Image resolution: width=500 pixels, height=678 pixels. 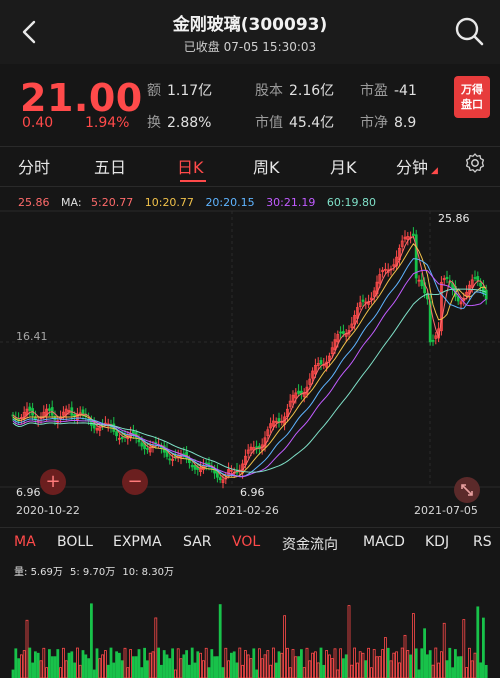 I want to click on period-tabs: 分时 五日 日K 周K 月K 分钟 ◢, so click(x=250, y=166).